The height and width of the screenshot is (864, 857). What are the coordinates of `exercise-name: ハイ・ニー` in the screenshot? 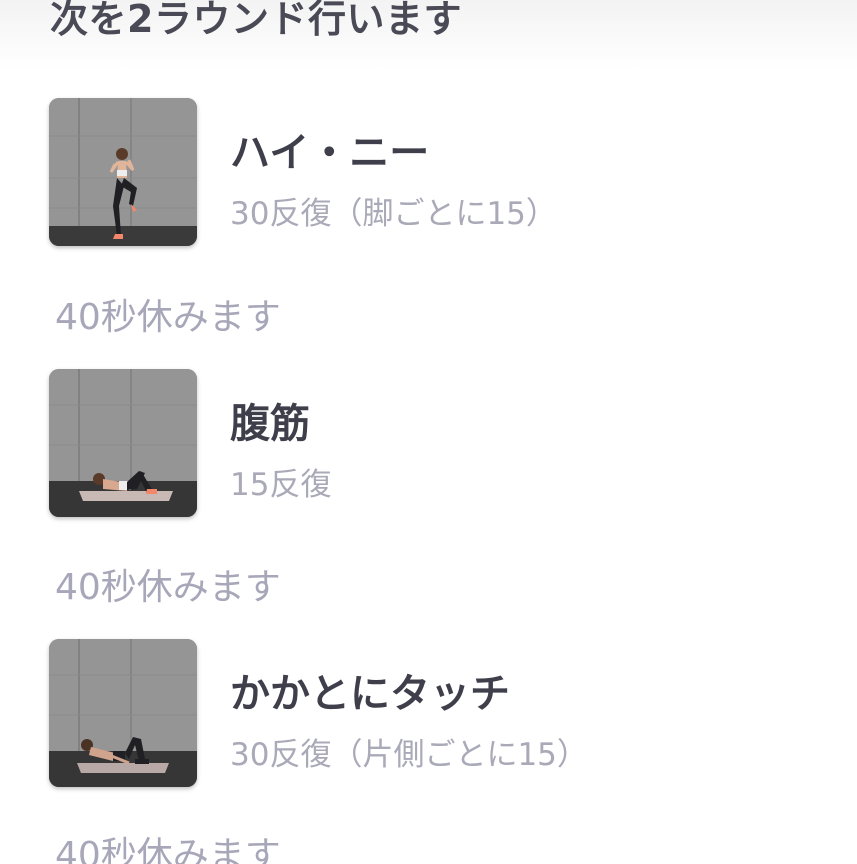 It's located at (330, 153).